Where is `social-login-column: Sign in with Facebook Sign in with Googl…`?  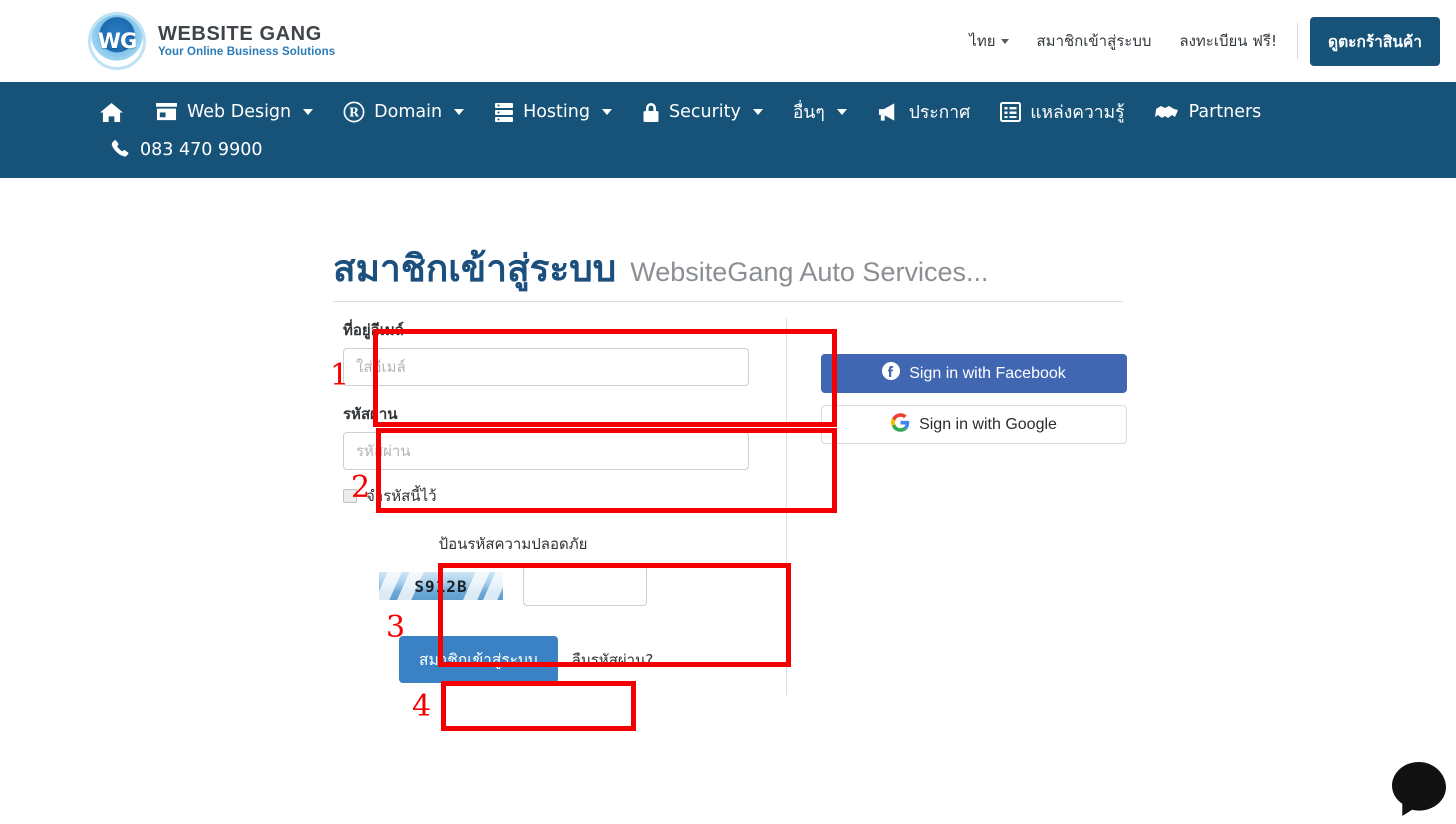
social-login-column: Sign in with Facebook Sign in with Googl… is located at coordinates (955, 500).